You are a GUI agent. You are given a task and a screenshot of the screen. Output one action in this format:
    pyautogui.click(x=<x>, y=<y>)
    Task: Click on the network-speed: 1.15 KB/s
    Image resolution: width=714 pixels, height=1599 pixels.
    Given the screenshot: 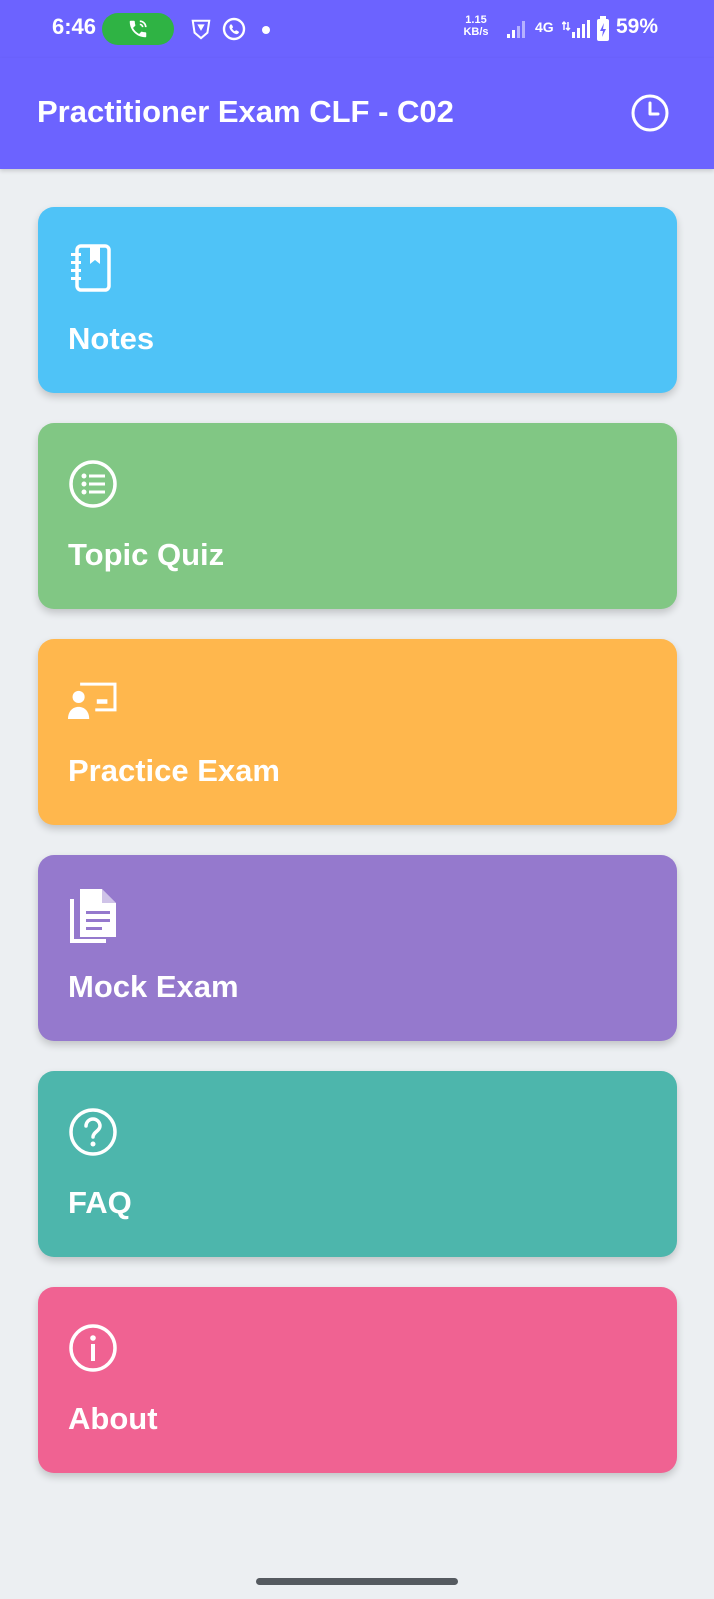 What is the action you would take?
    pyautogui.click(x=476, y=26)
    